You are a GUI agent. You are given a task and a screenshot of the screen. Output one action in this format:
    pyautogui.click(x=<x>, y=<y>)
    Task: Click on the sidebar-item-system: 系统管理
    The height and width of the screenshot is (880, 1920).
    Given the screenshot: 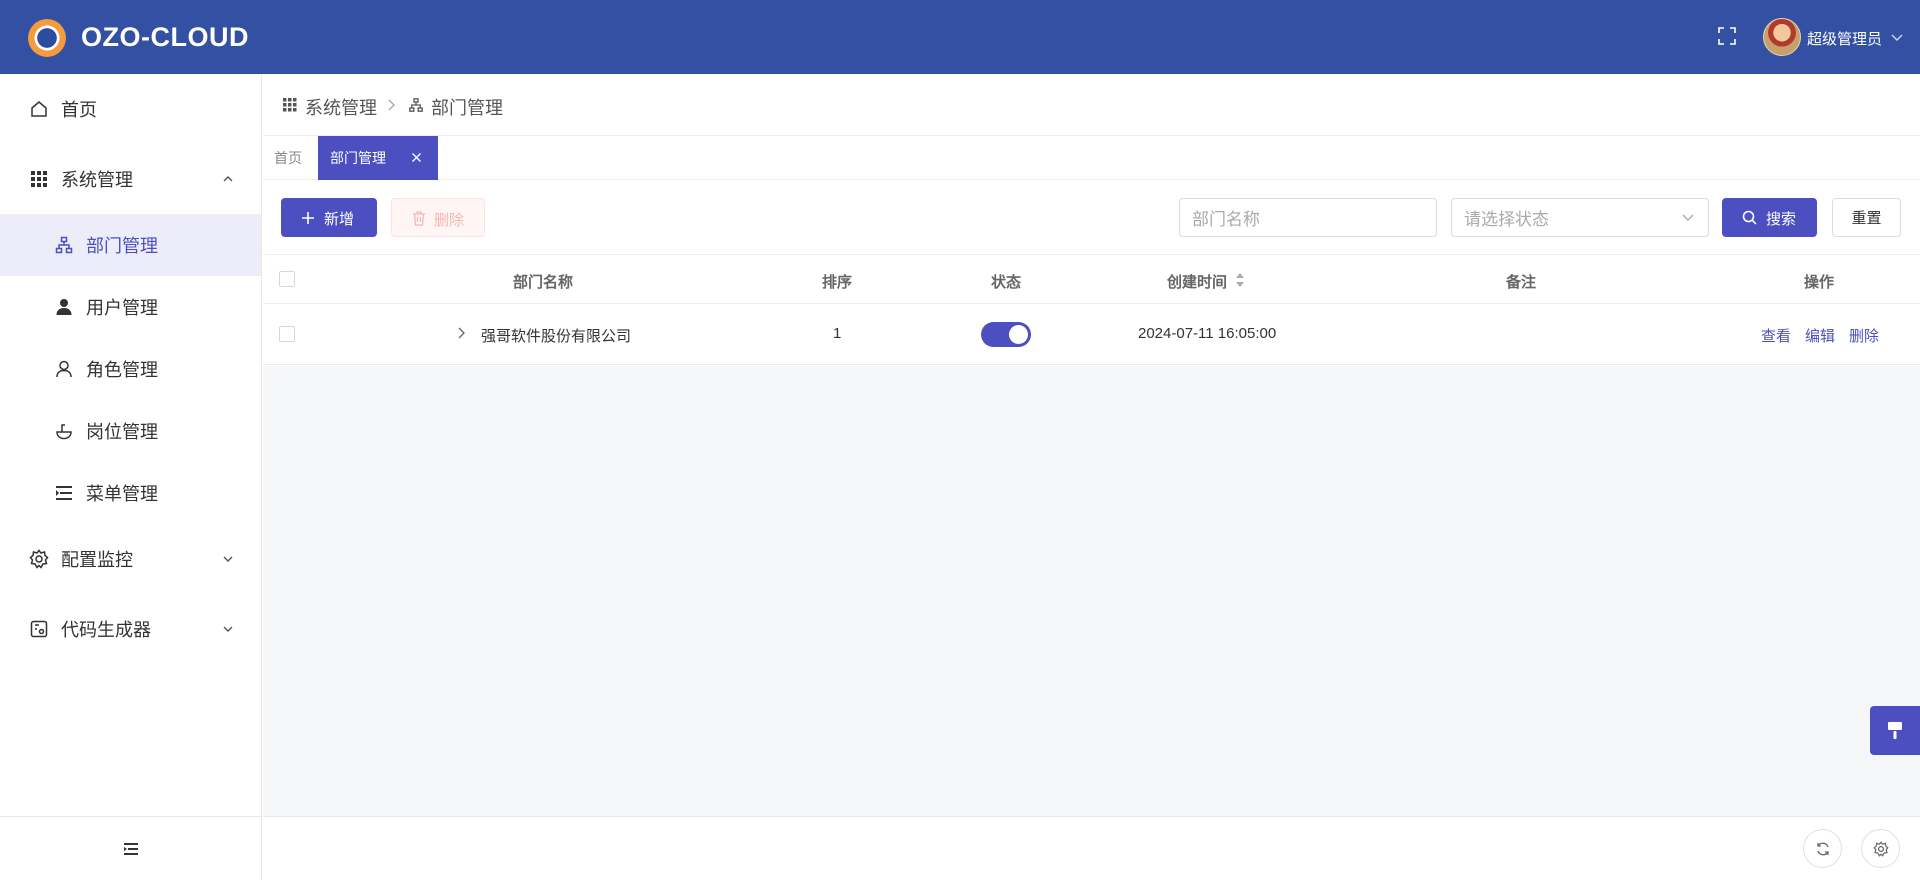 What is the action you would take?
    pyautogui.click(x=130, y=179)
    